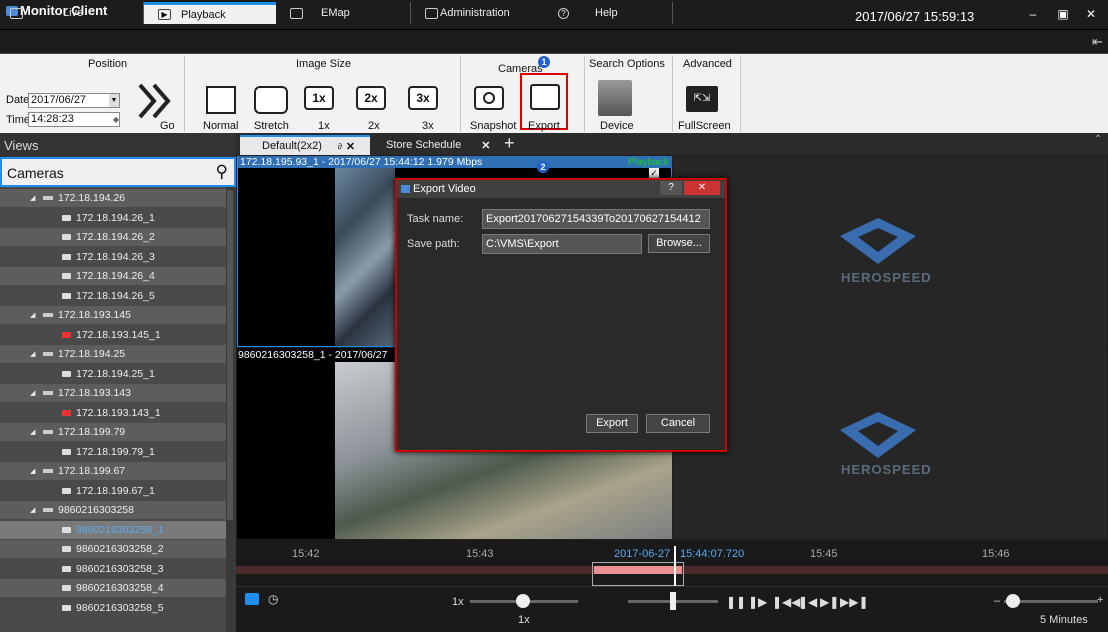 This screenshot has height=632, width=1108. Describe the element at coordinates (113, 257) in the screenshot. I see `tree-camera: 172.18.194.26_3` at that location.